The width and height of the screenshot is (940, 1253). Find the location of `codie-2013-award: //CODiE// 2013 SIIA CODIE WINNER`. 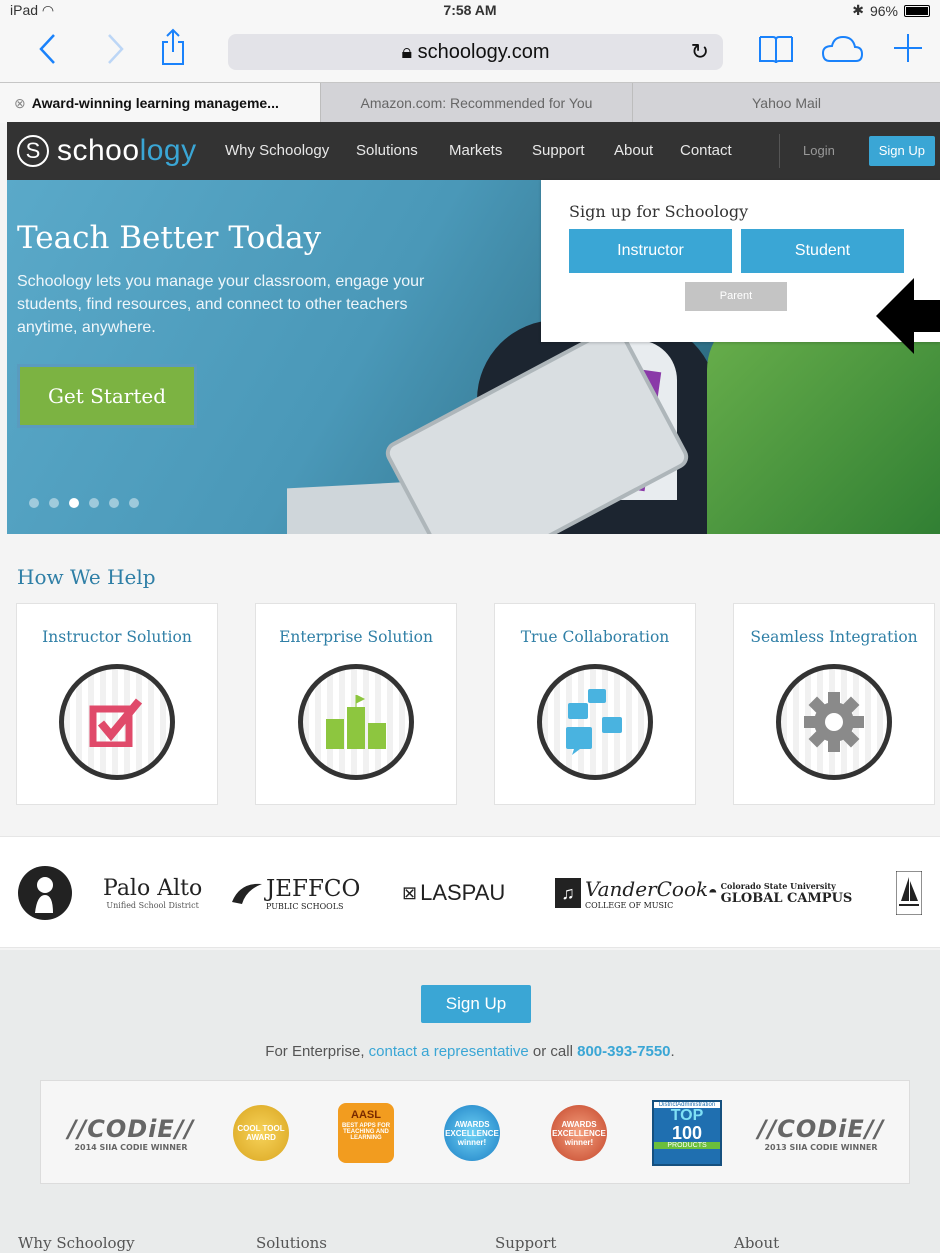

codie-2013-award: //CODiE// 2013 SIIA CODIE WINNER is located at coordinates (821, 1133).